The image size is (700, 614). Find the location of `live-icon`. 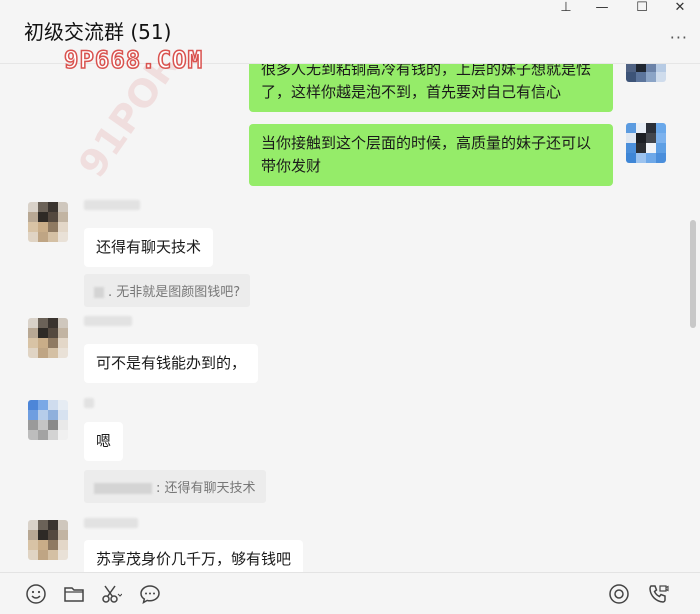

live-icon is located at coordinates (619, 594).